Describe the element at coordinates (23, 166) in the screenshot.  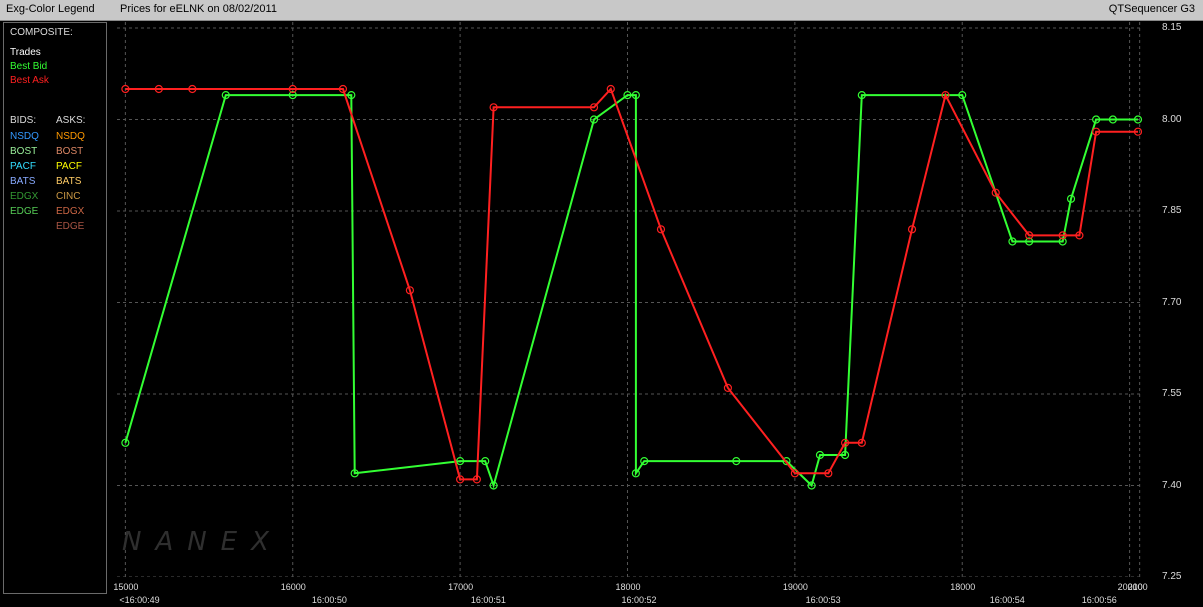
I see `legend-bid-pacf: PACF` at that location.